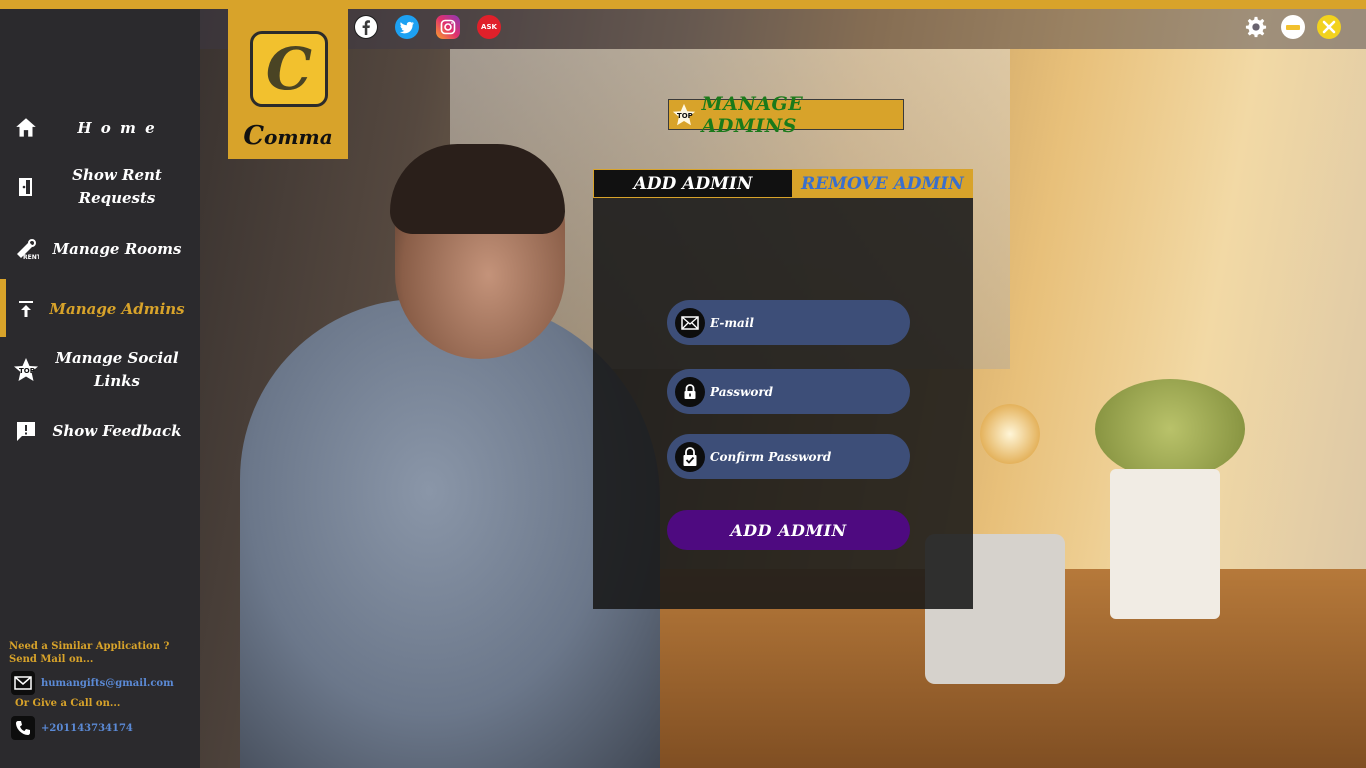 The image size is (1366, 768). Describe the element at coordinates (1329, 27) in the screenshot. I see `close-icon` at that location.